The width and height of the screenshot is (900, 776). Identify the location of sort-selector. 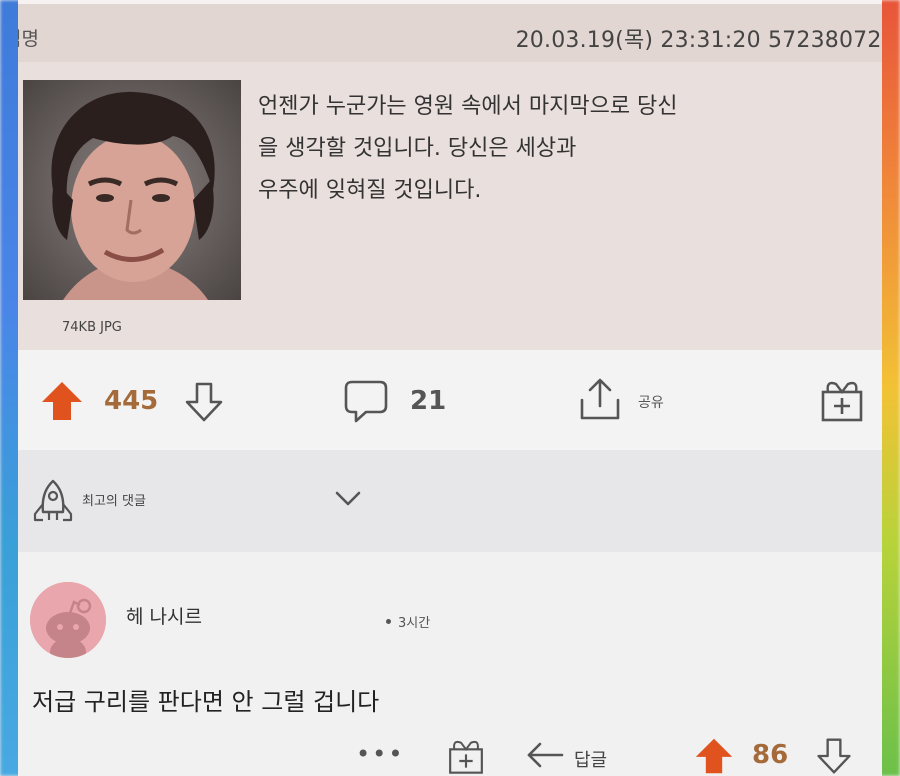
(53, 502).